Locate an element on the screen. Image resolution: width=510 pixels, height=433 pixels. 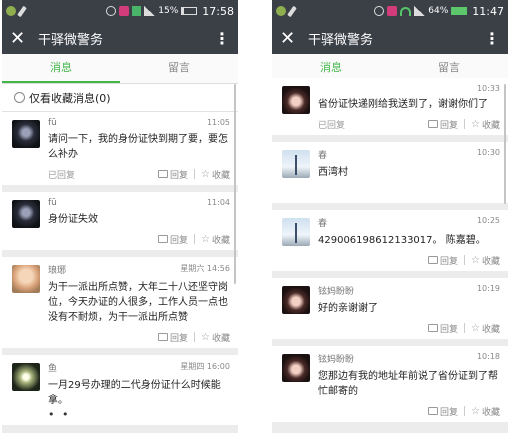
battery-percent: 64% is located at coordinates (438, 11).